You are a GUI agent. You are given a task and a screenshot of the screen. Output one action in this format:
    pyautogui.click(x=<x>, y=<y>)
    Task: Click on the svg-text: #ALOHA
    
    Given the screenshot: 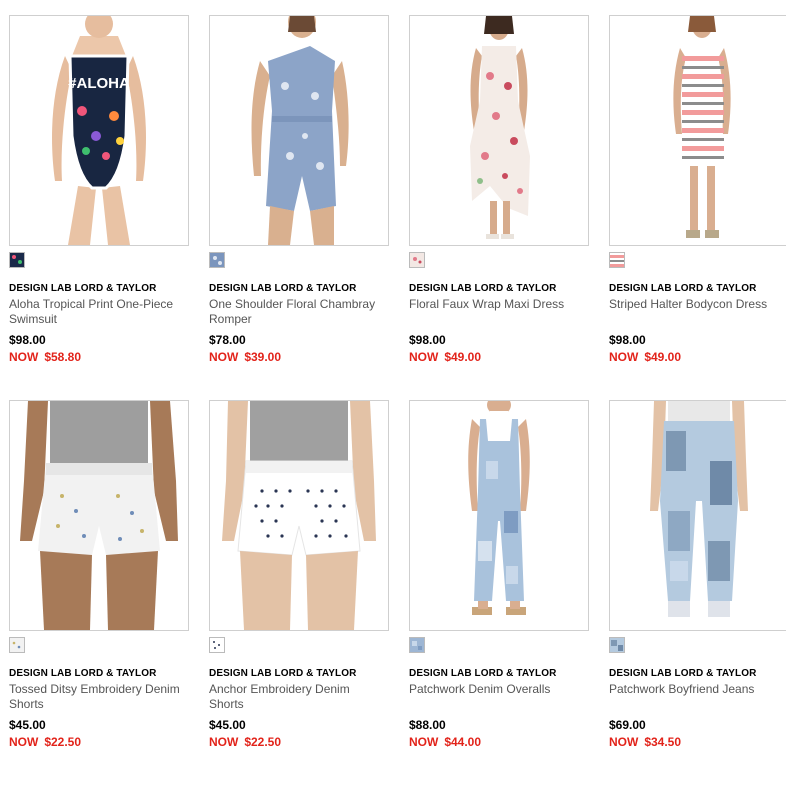 What is the action you would take?
    pyautogui.click(x=99, y=83)
    